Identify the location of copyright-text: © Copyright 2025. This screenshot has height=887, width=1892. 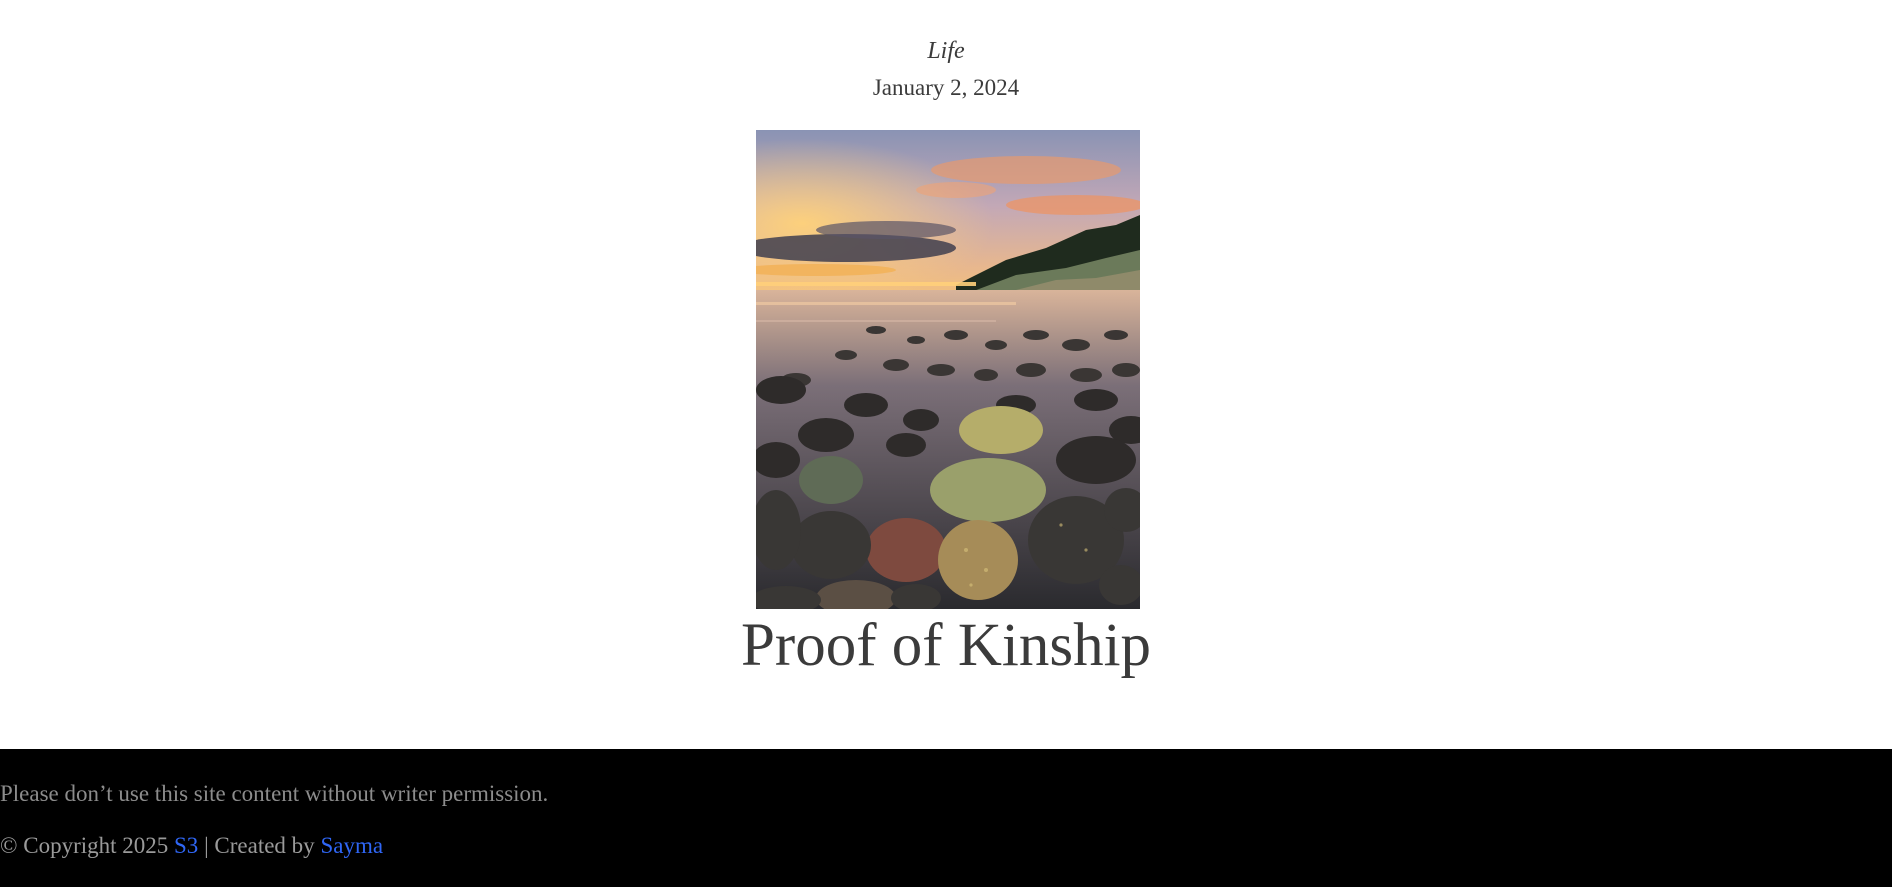
(84, 845).